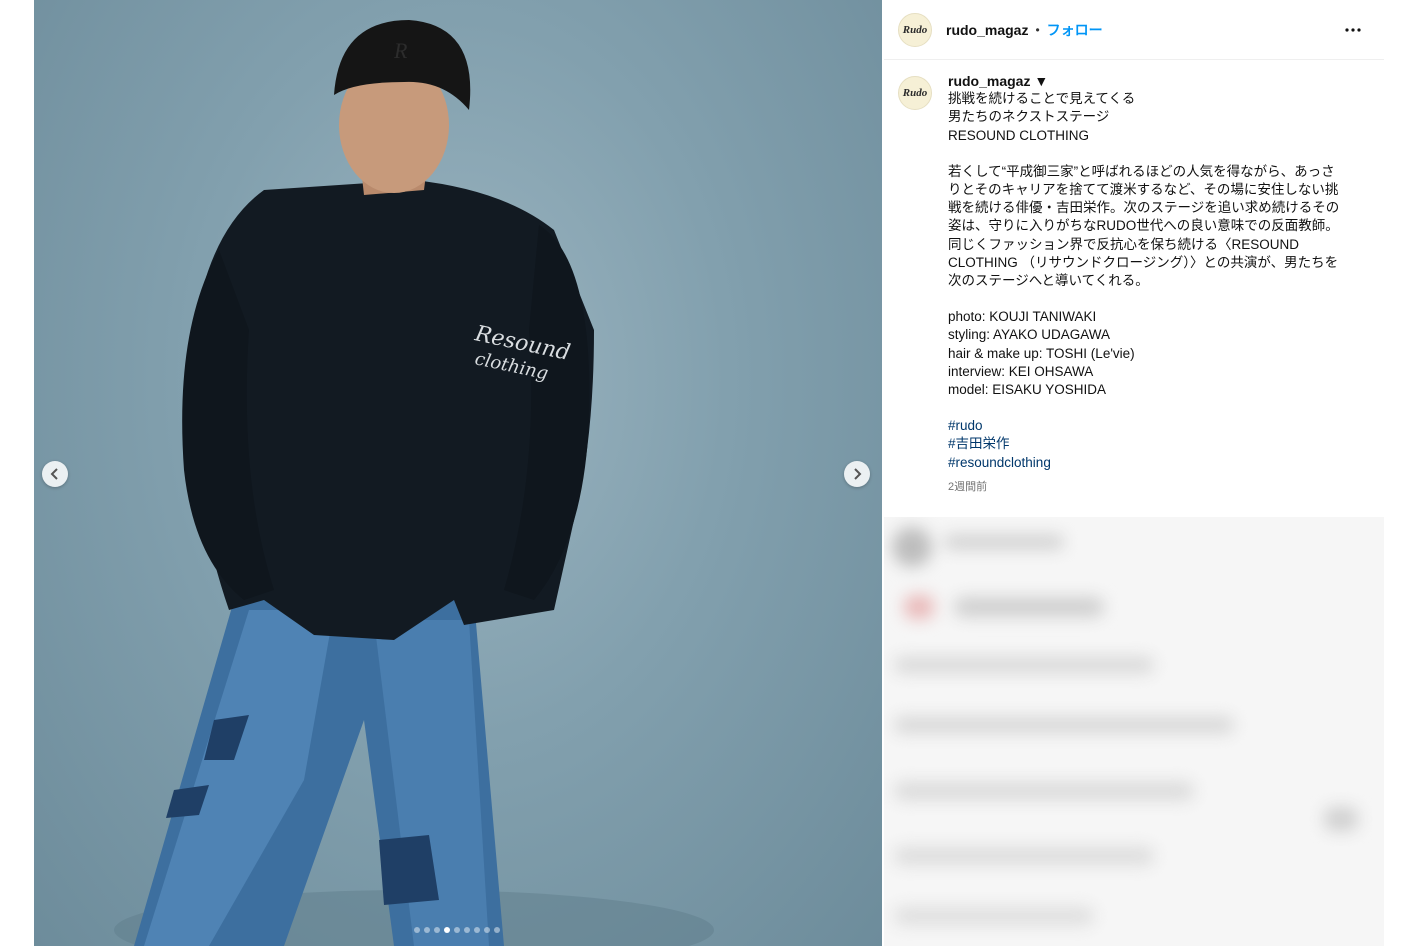 The width and height of the screenshot is (1417, 946). Describe the element at coordinates (1148, 81) in the screenshot. I see `caption-username: rudo_magaz ▼` at that location.